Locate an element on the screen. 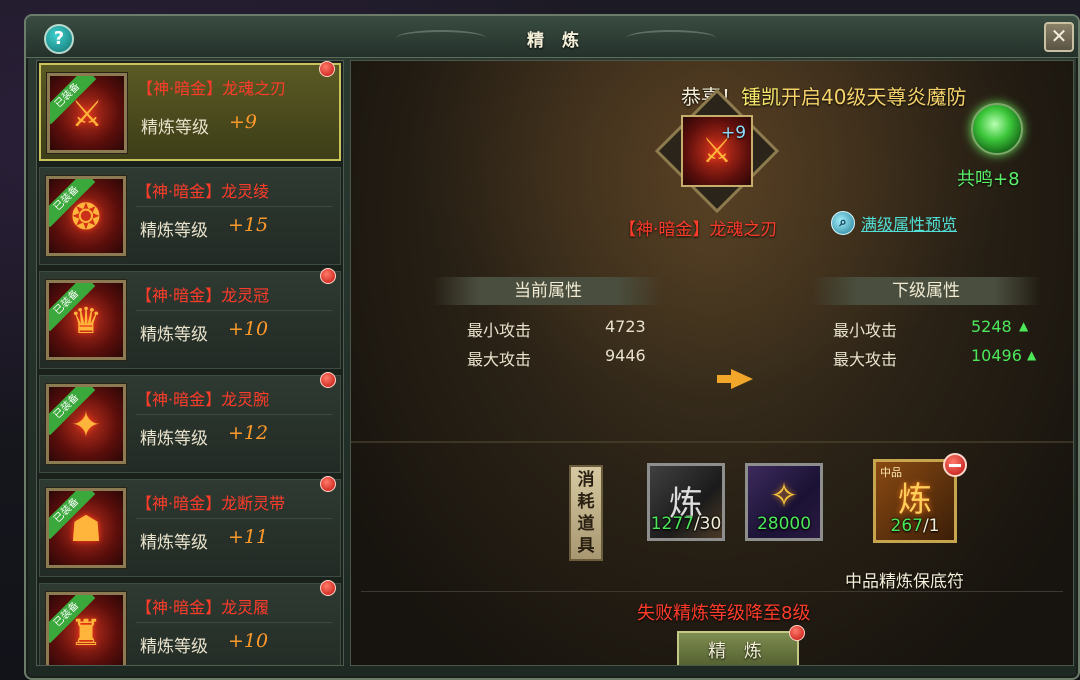  item-count: 1277/30 is located at coordinates (686, 524).